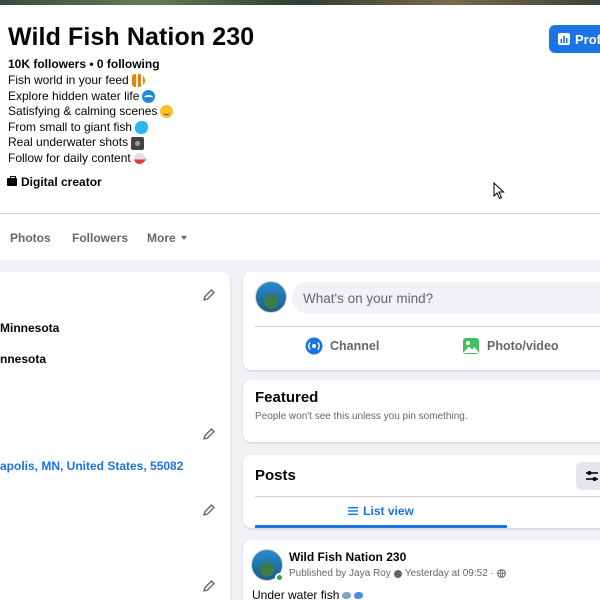 This screenshot has height=600, width=600. I want to click on photo-video-button: Photo/video, so click(510, 346).